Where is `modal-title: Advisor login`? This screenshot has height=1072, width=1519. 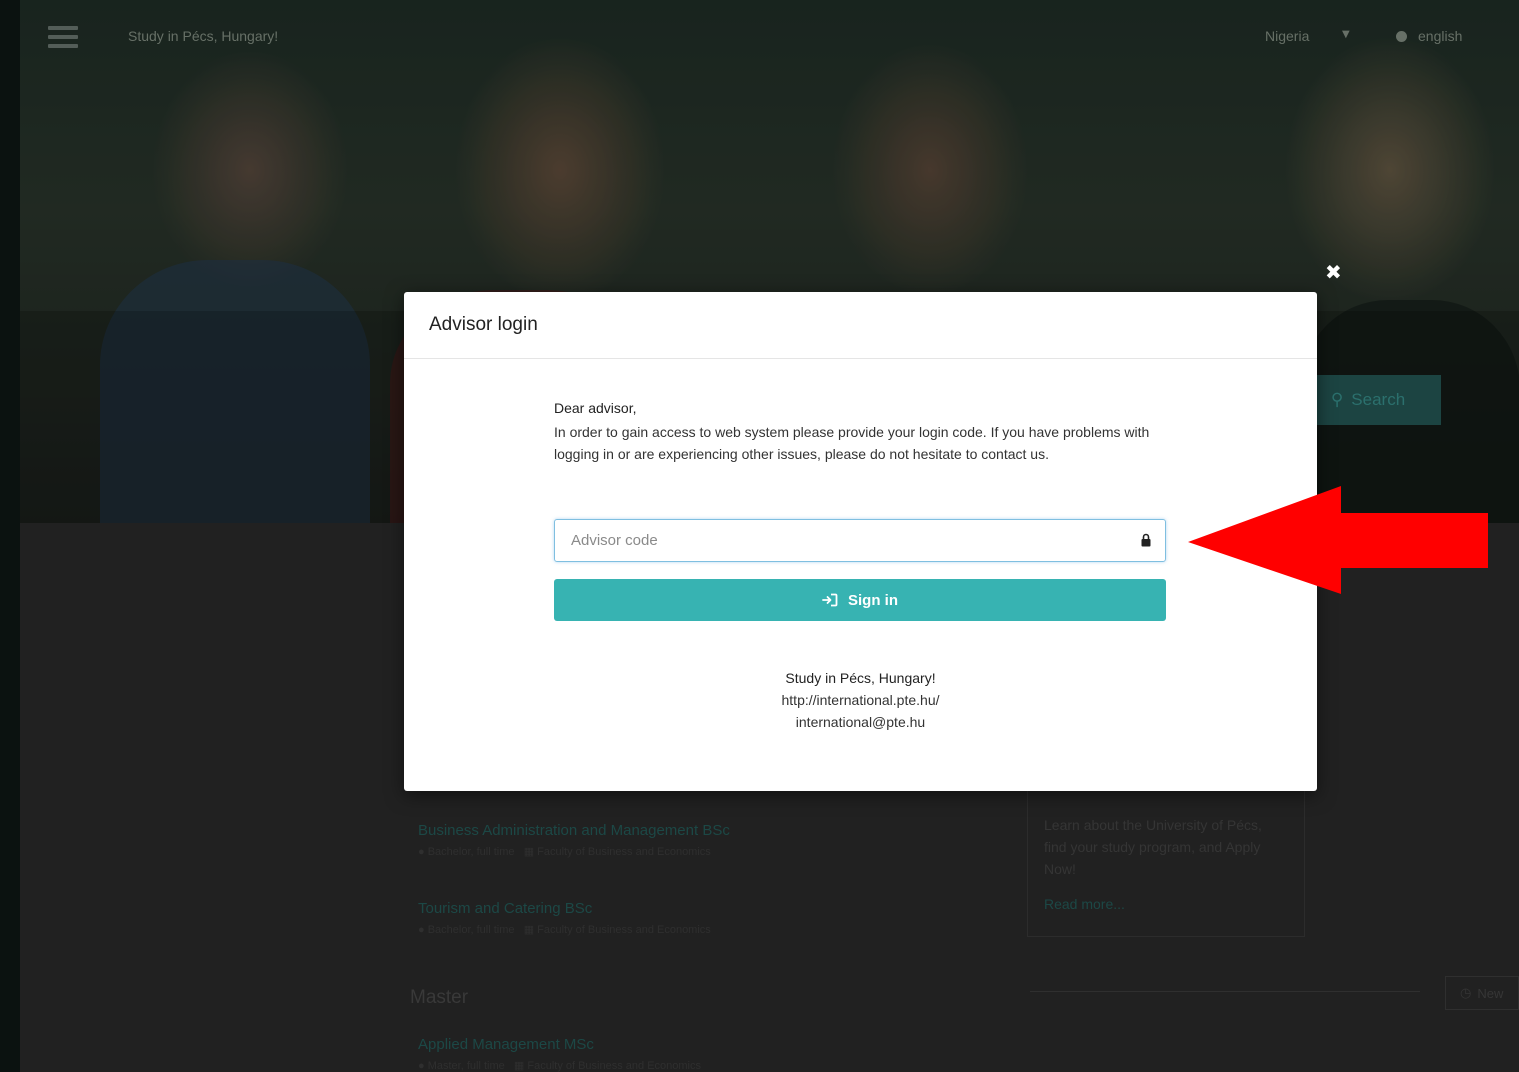
modal-title: Advisor login is located at coordinates (483, 324).